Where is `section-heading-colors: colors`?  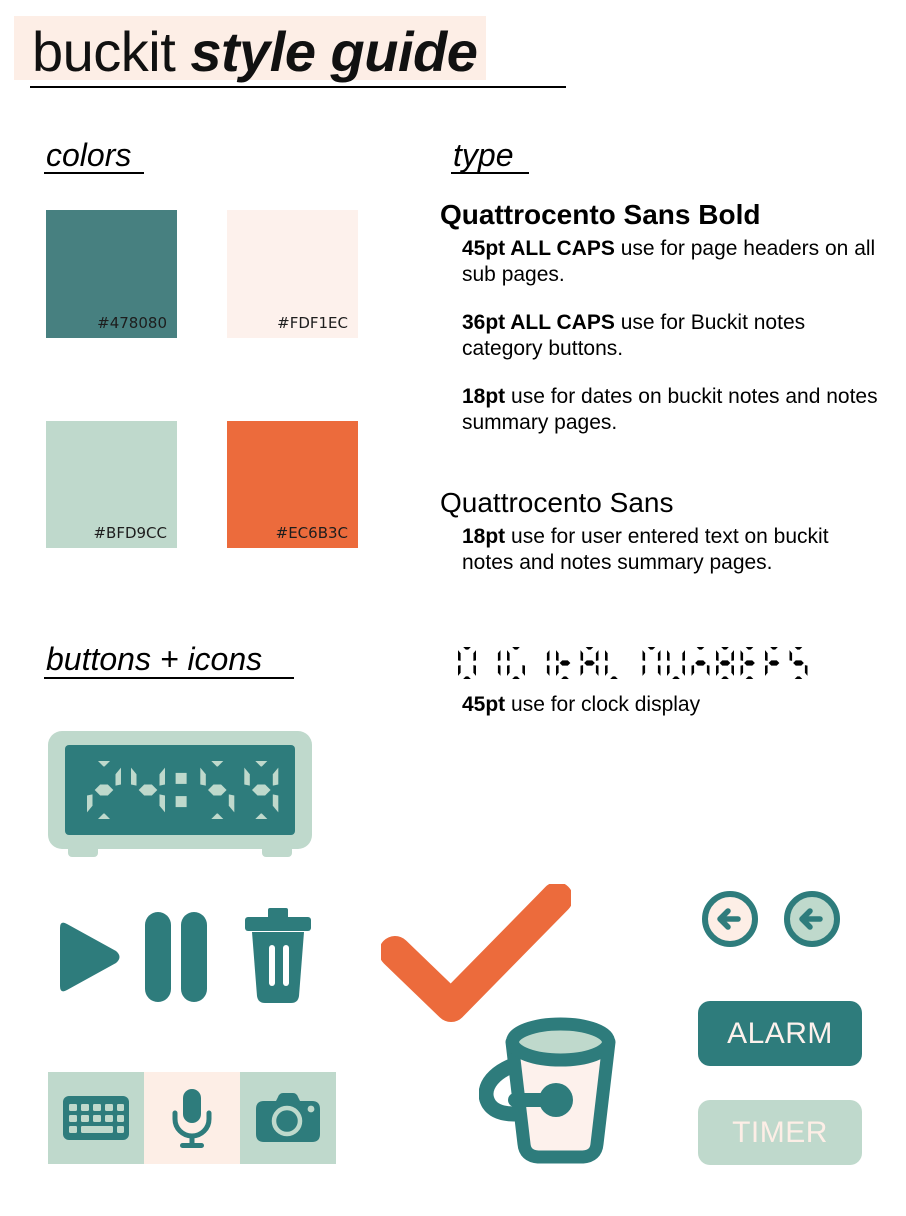 section-heading-colors: colors is located at coordinates (89, 155).